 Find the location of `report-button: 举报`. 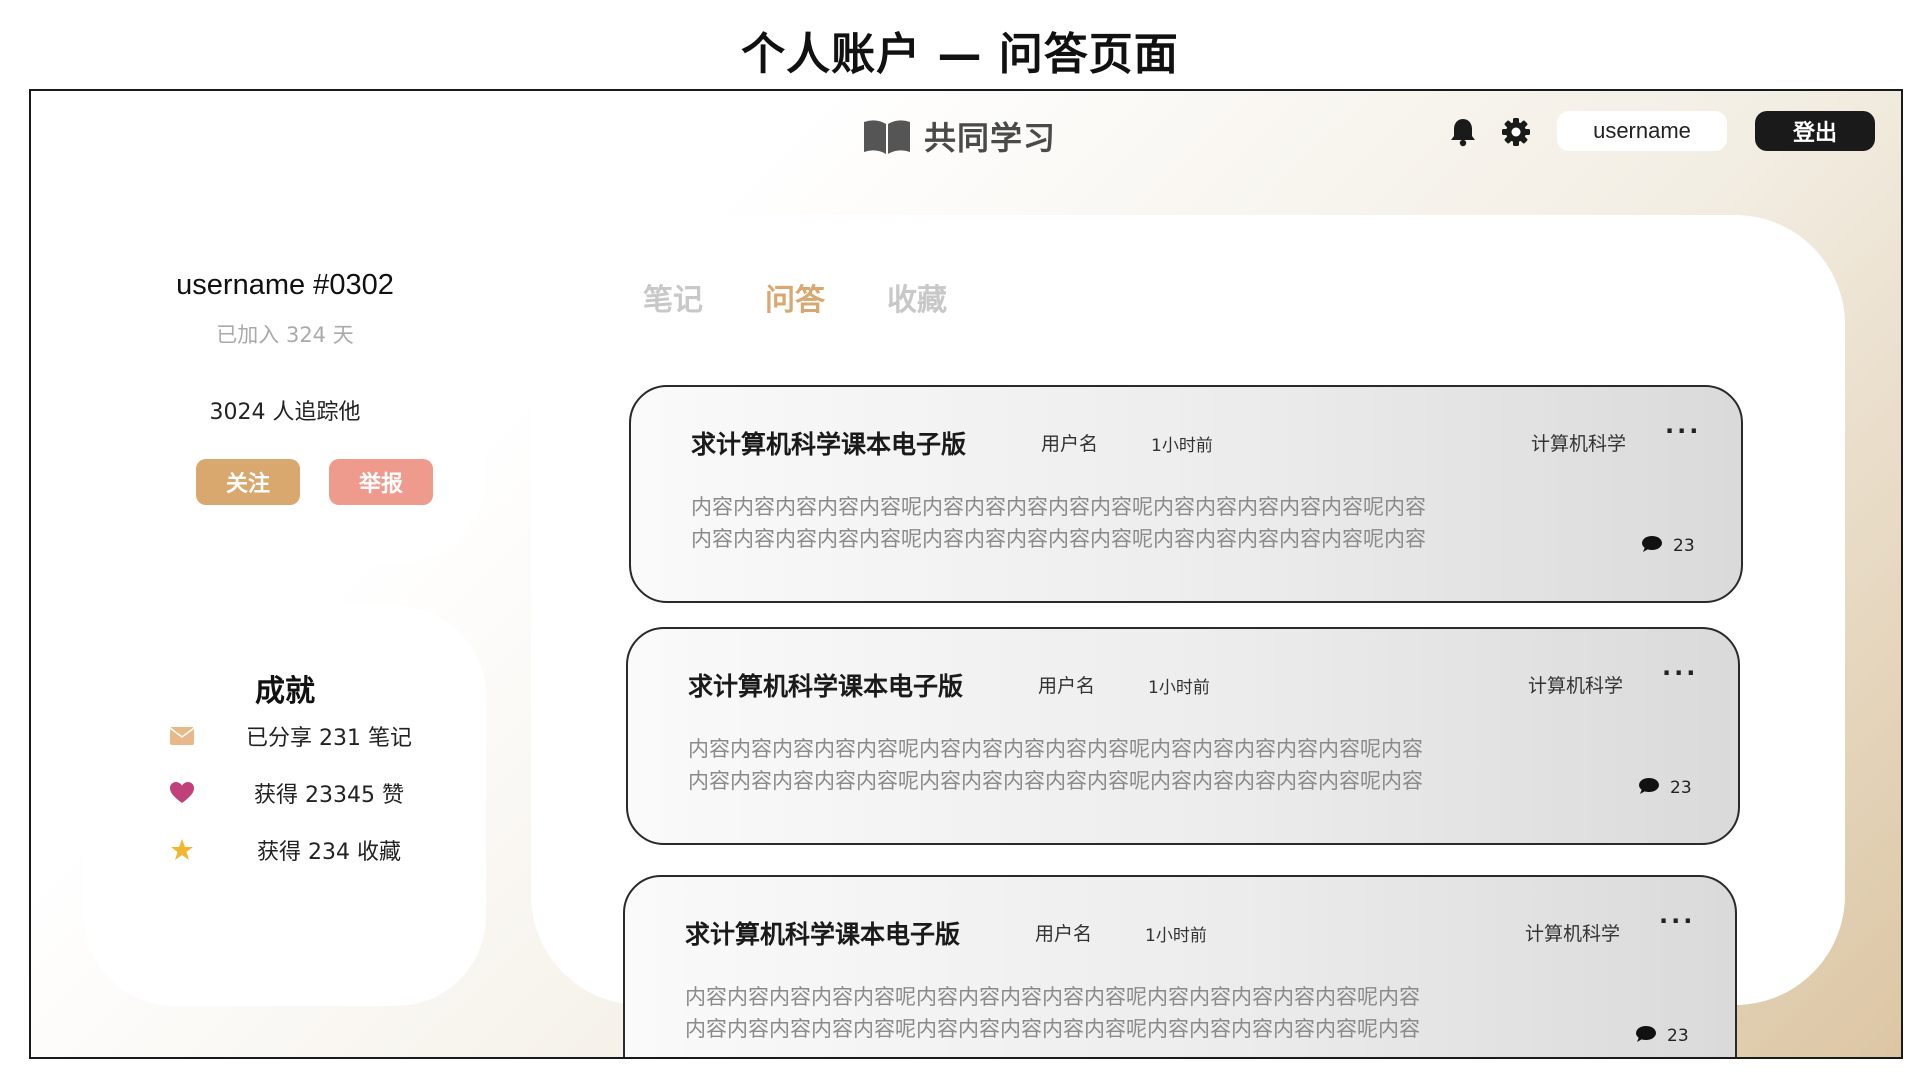

report-button: 举报 is located at coordinates (381, 482).